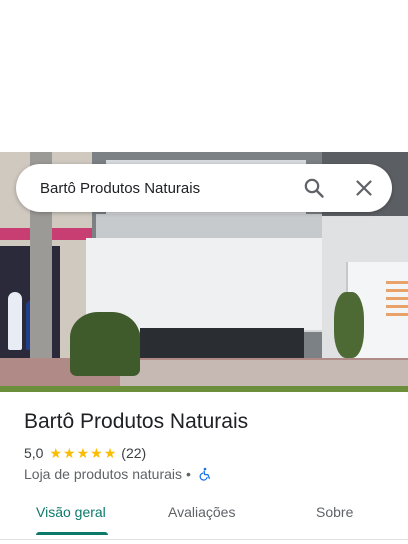 This screenshot has width=408, height=544. I want to click on close-icon, so click(364, 188).